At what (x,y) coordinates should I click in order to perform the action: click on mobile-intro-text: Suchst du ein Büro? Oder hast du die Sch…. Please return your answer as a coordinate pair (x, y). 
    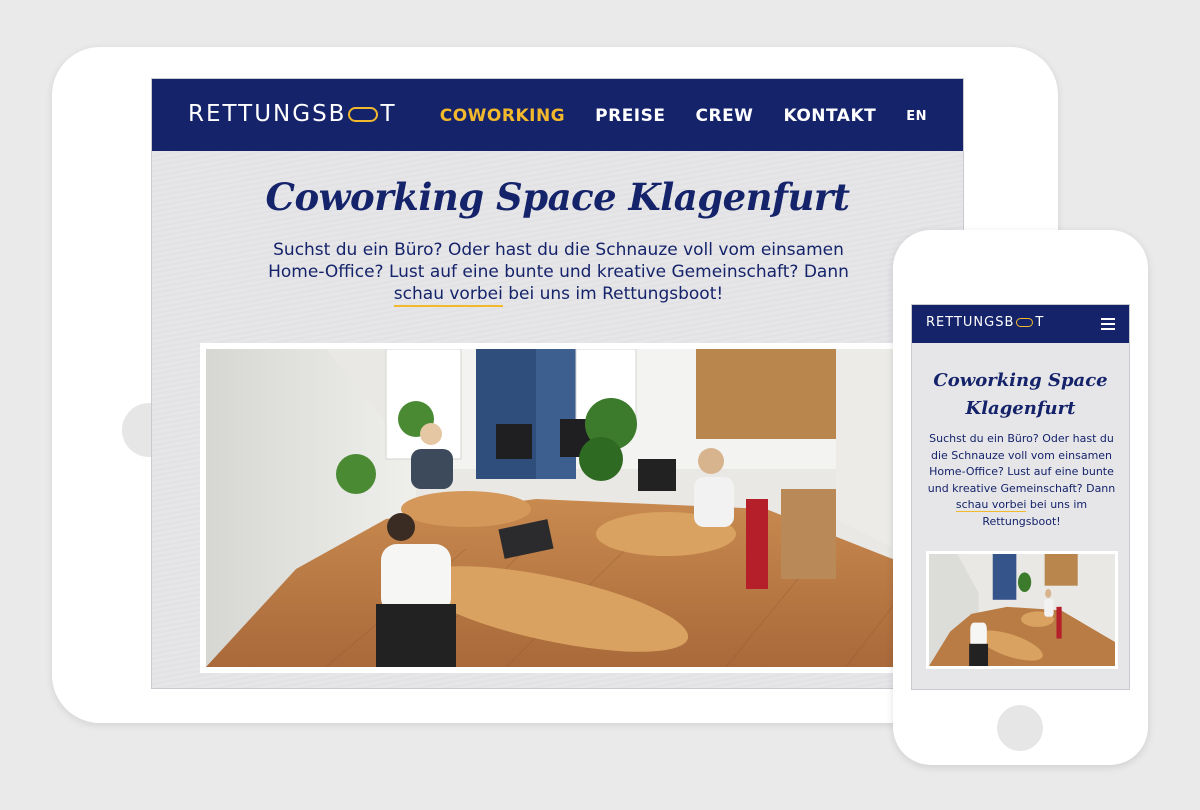
    Looking at the image, I should click on (1021, 480).